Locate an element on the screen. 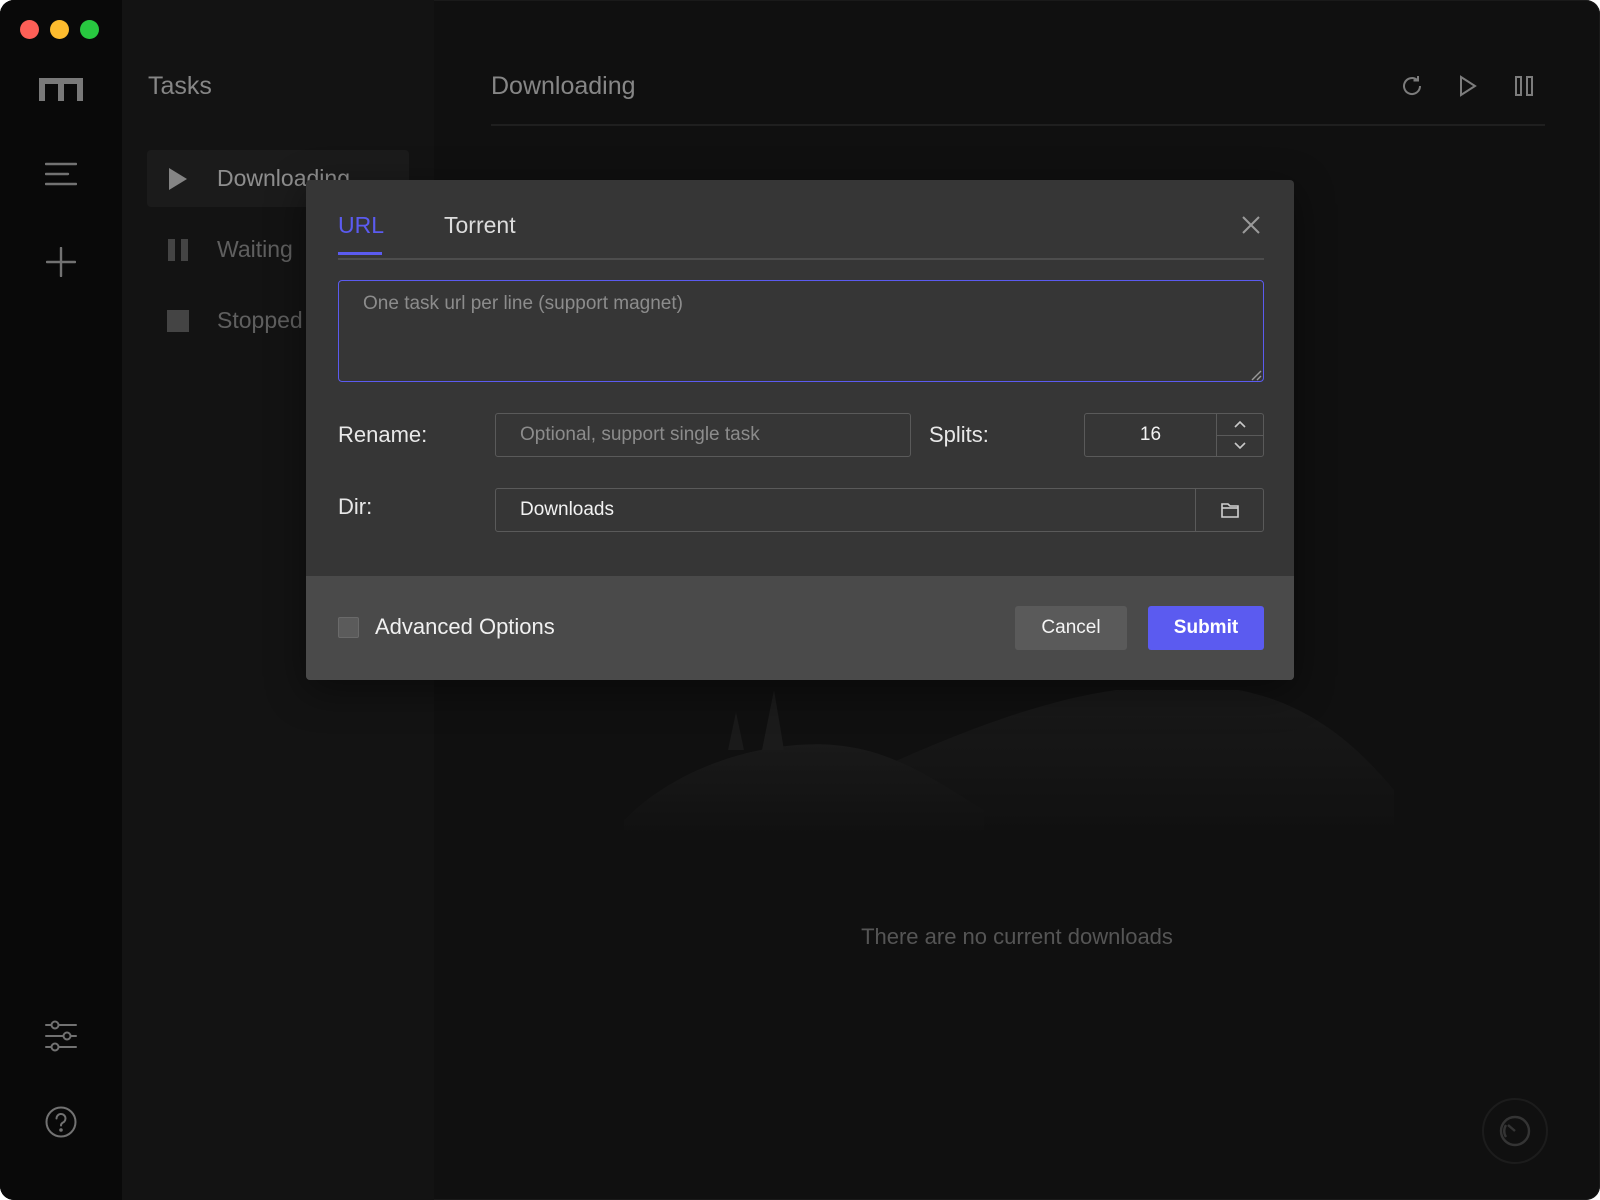 This screenshot has height=1200, width=1600. splits-value: 16 is located at coordinates (1151, 435).